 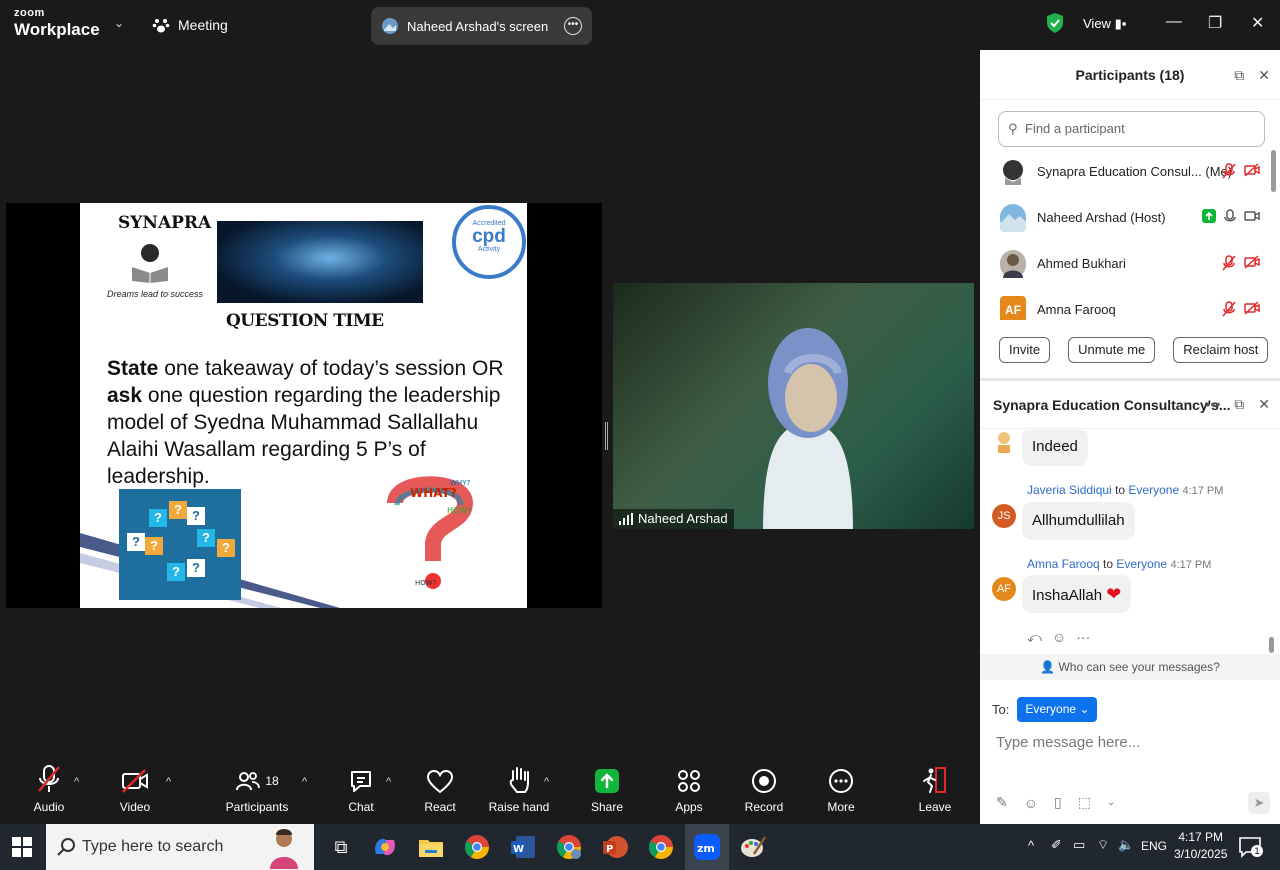 What do you see at coordinates (1103, 845) in the screenshot?
I see `tray-wifi-icon: ⌔` at bounding box center [1103, 845].